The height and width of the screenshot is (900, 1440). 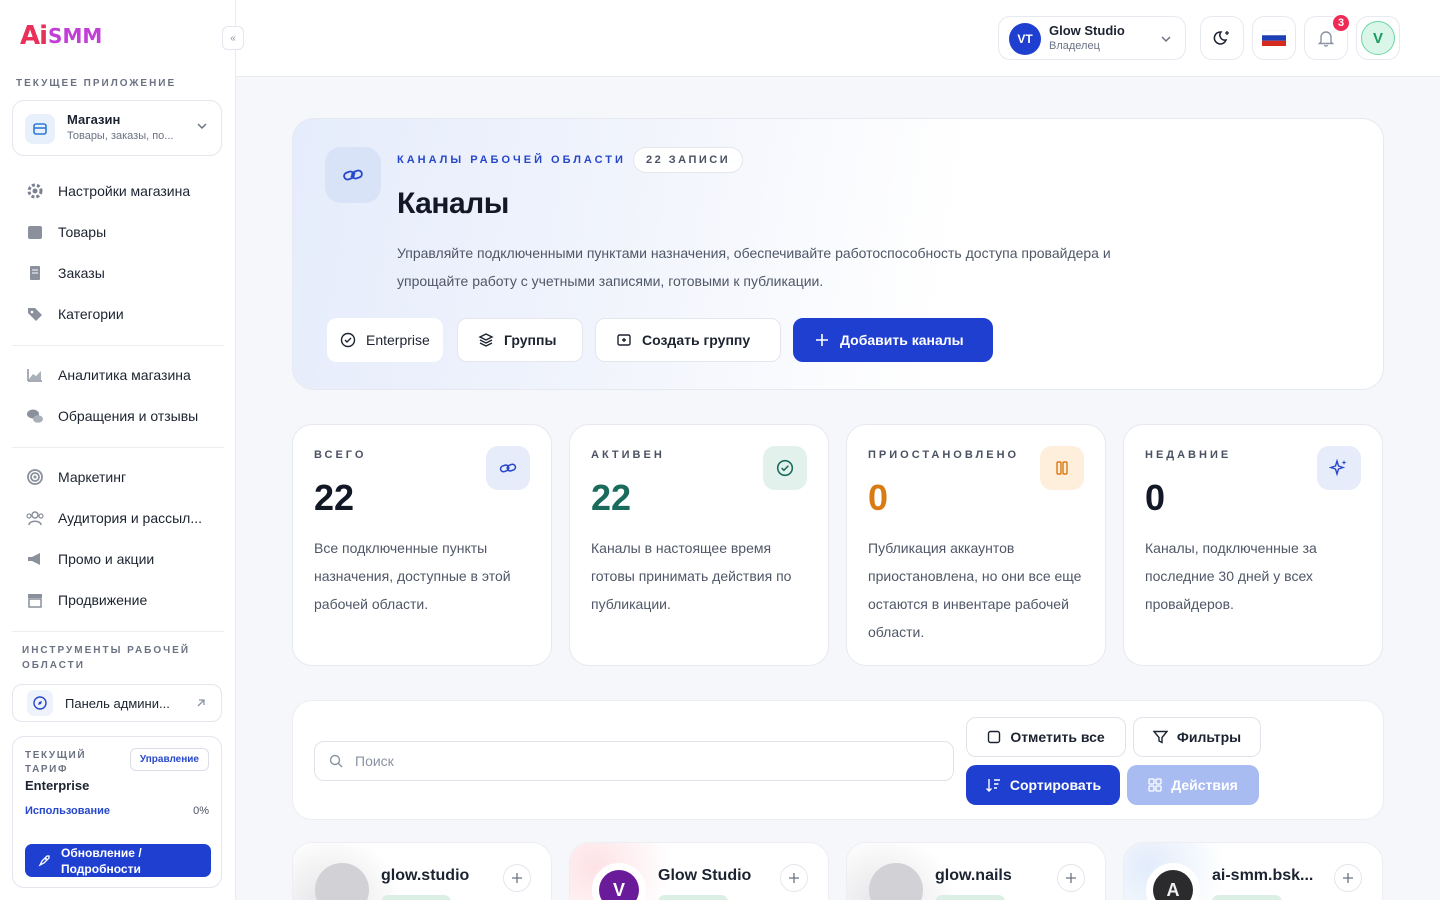 What do you see at coordinates (35, 559) in the screenshot?
I see `megaphone-icon` at bounding box center [35, 559].